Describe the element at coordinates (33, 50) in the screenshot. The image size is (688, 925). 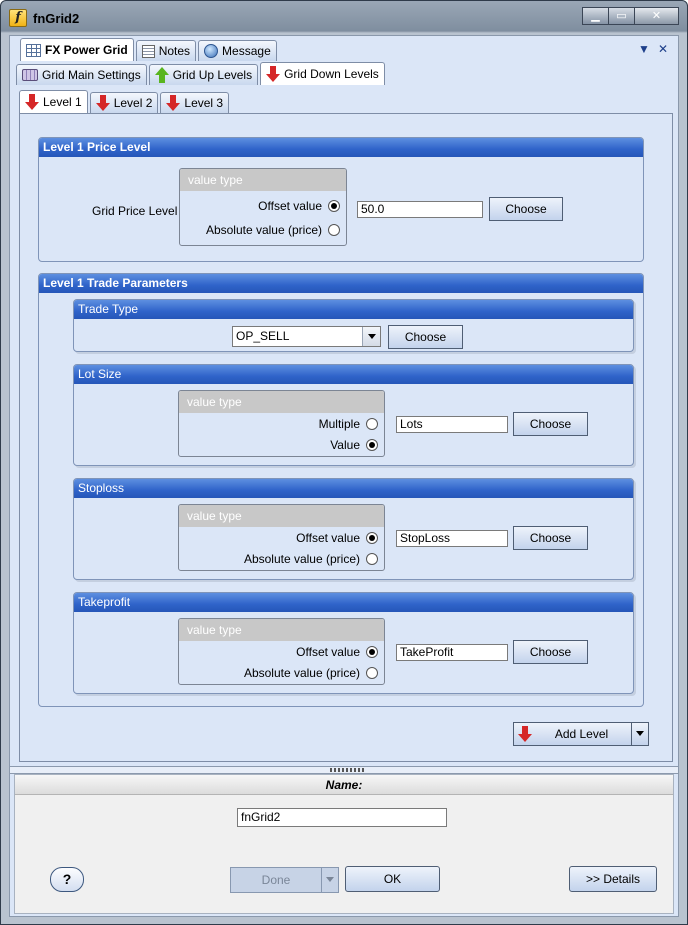
I see `grid-icon` at that location.